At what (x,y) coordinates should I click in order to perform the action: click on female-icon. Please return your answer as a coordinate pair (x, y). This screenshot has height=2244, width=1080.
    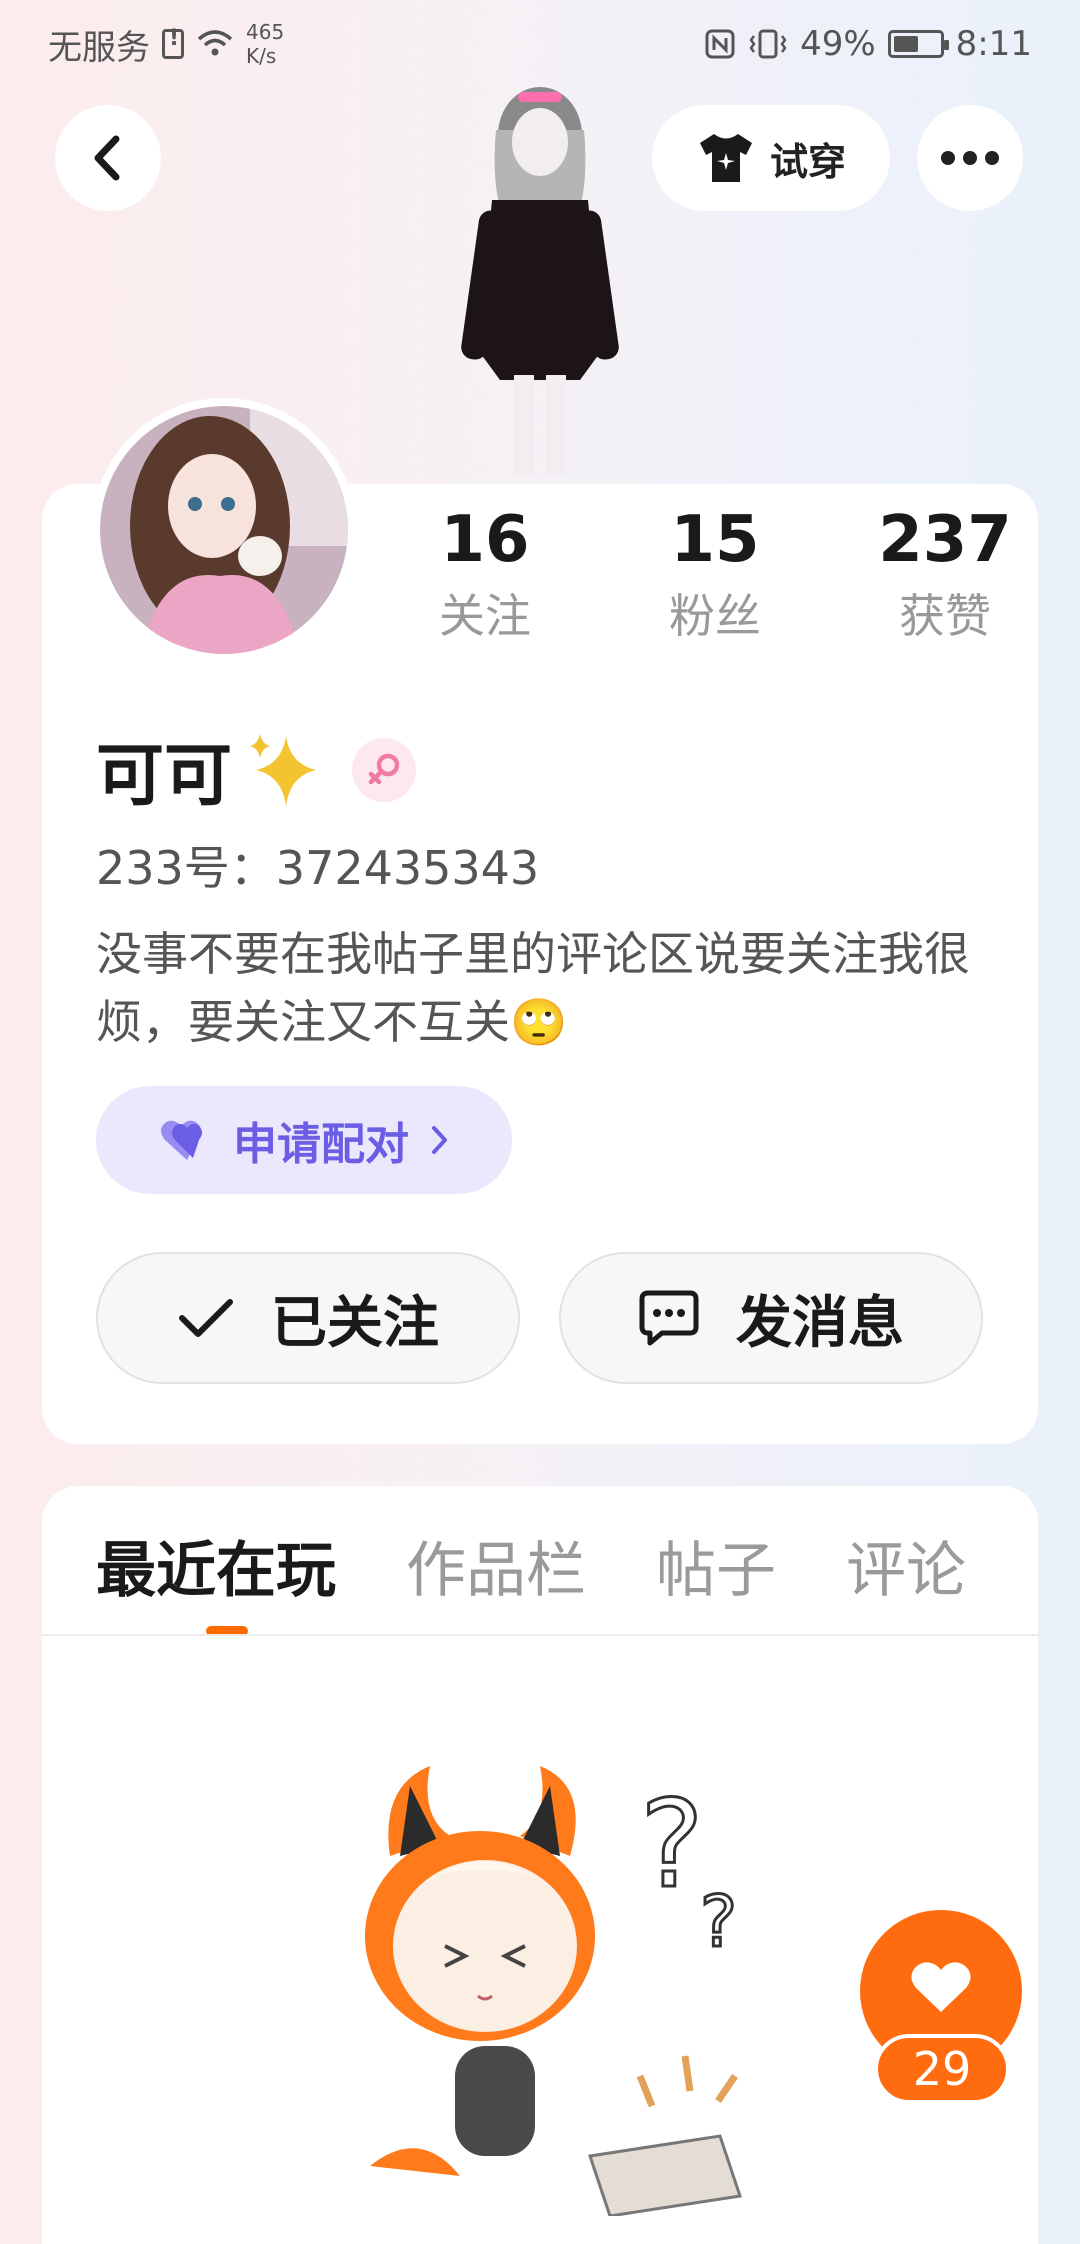
    Looking at the image, I should click on (384, 768).